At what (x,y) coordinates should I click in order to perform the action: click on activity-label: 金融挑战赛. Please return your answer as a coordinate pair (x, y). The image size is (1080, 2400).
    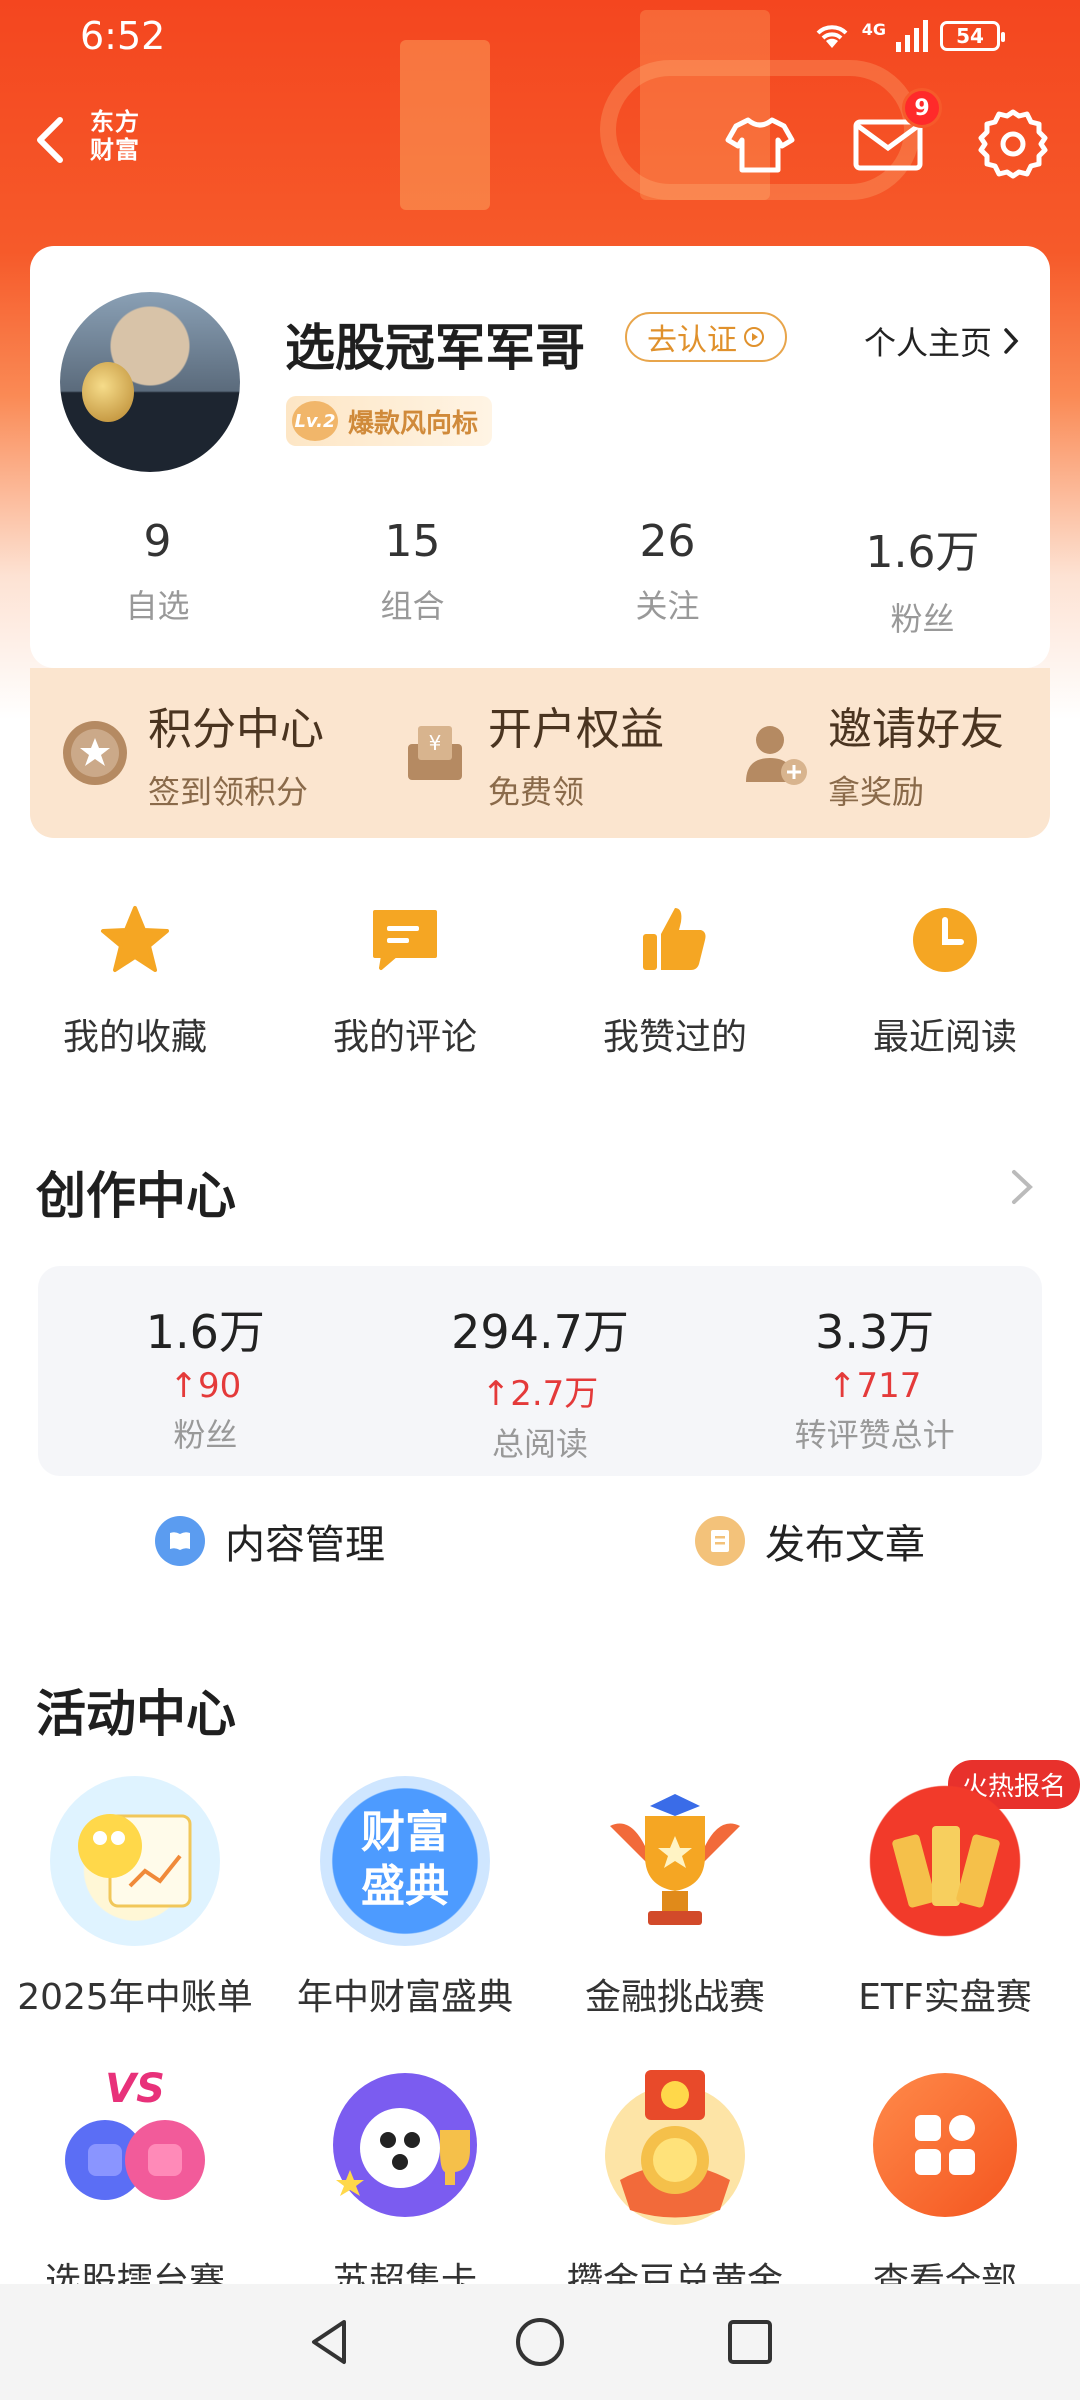
    Looking at the image, I should click on (674, 1997).